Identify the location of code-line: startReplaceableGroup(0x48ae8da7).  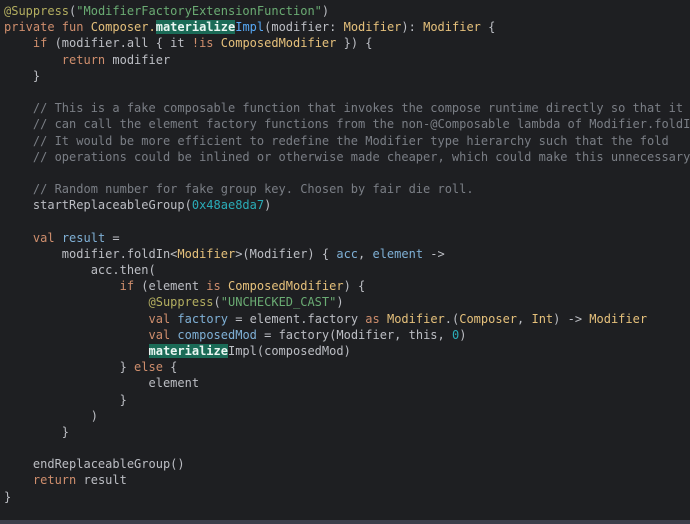
(347, 205).